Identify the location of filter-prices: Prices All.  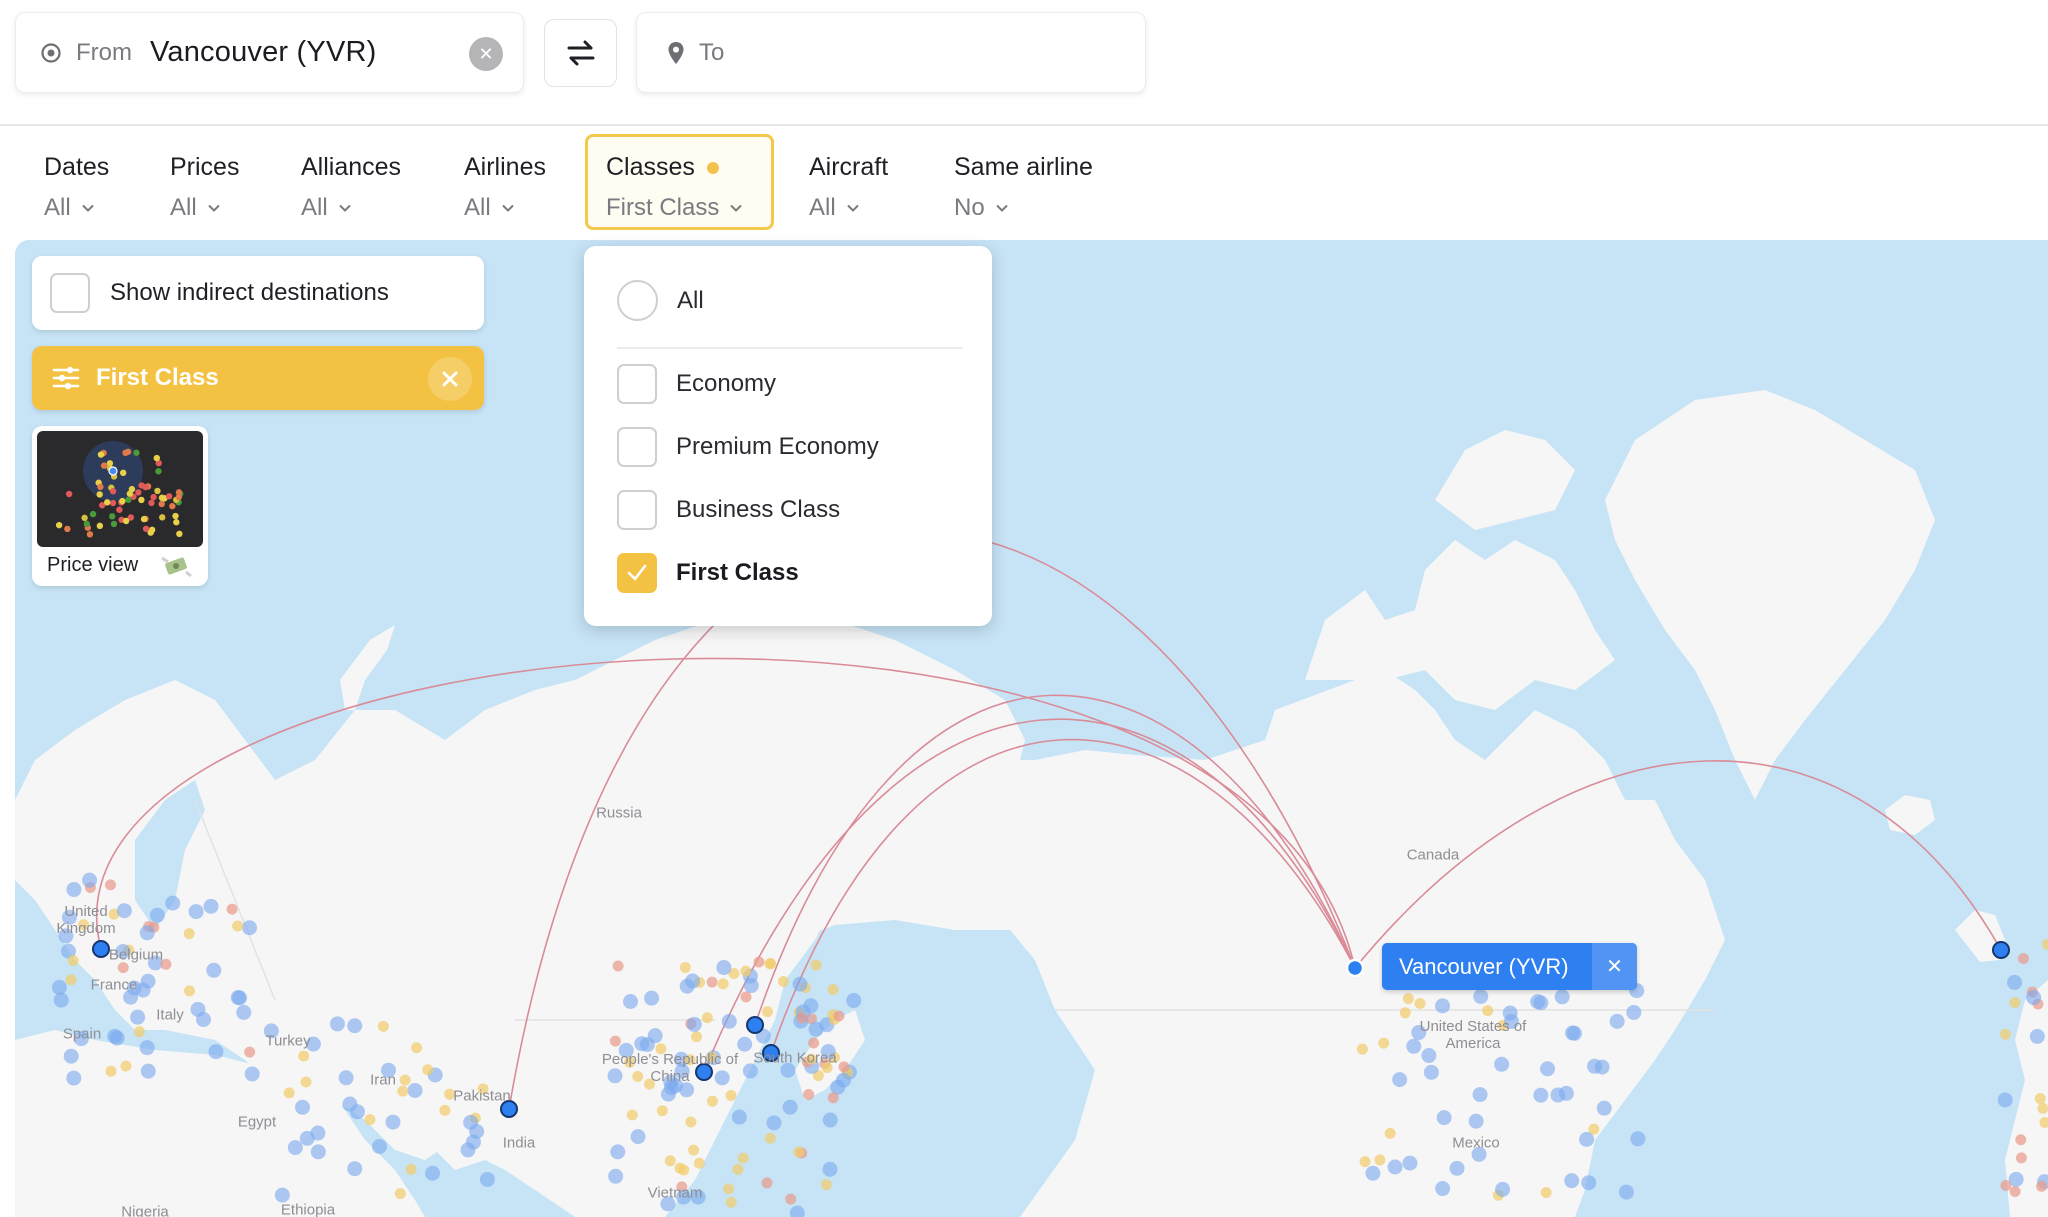
(204, 182).